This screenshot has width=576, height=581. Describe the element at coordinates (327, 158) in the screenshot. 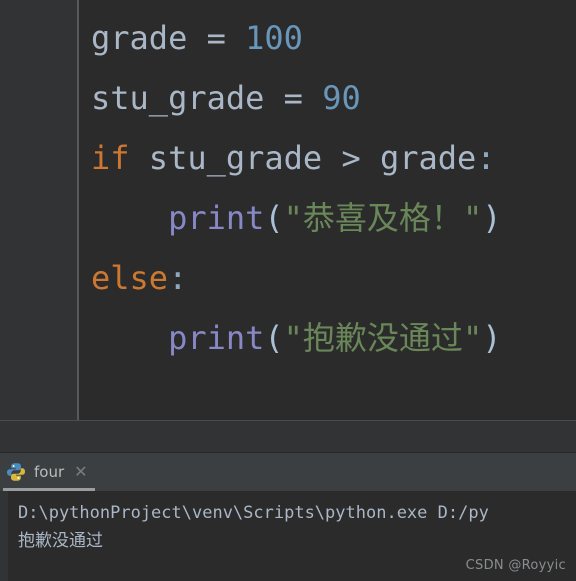

I see `code-line: if stu_grade > grade:` at that location.